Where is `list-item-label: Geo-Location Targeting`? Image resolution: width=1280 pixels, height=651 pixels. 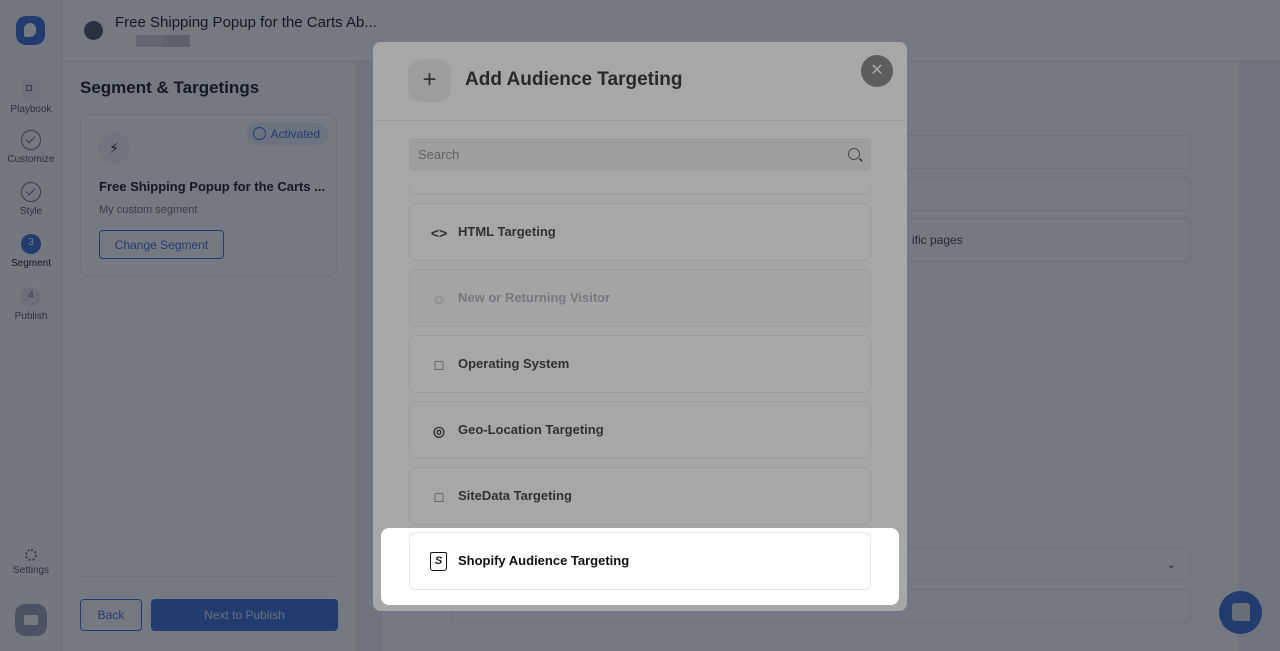 list-item-label: Geo-Location Targeting is located at coordinates (531, 429).